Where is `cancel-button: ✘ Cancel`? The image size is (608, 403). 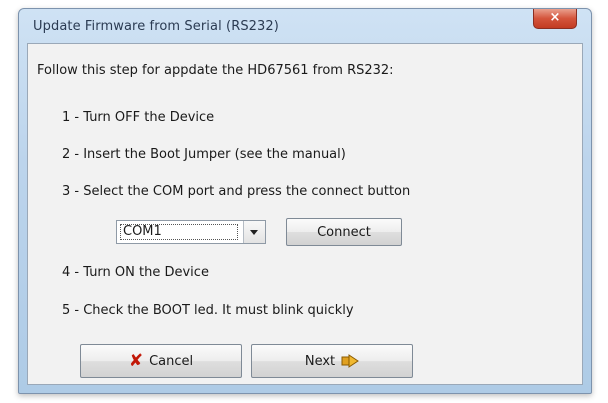 cancel-button: ✘ Cancel is located at coordinates (161, 361).